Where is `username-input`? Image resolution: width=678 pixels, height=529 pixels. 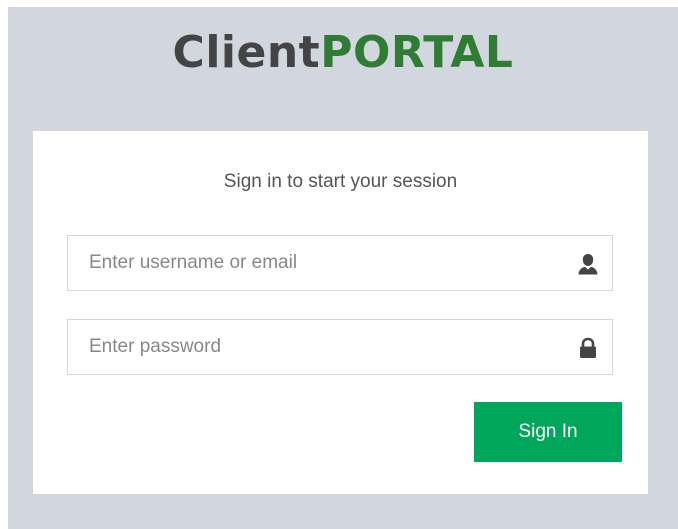 username-input is located at coordinates (340, 263).